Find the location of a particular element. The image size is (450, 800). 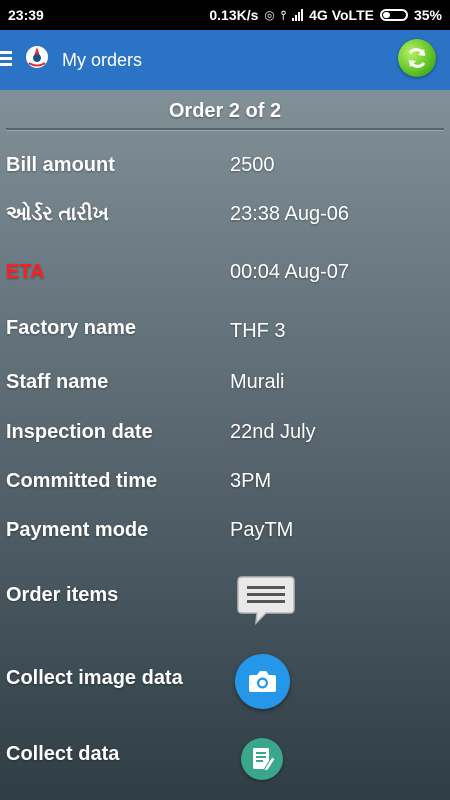

inspection-date-label: Inspection date is located at coordinates (79, 432).